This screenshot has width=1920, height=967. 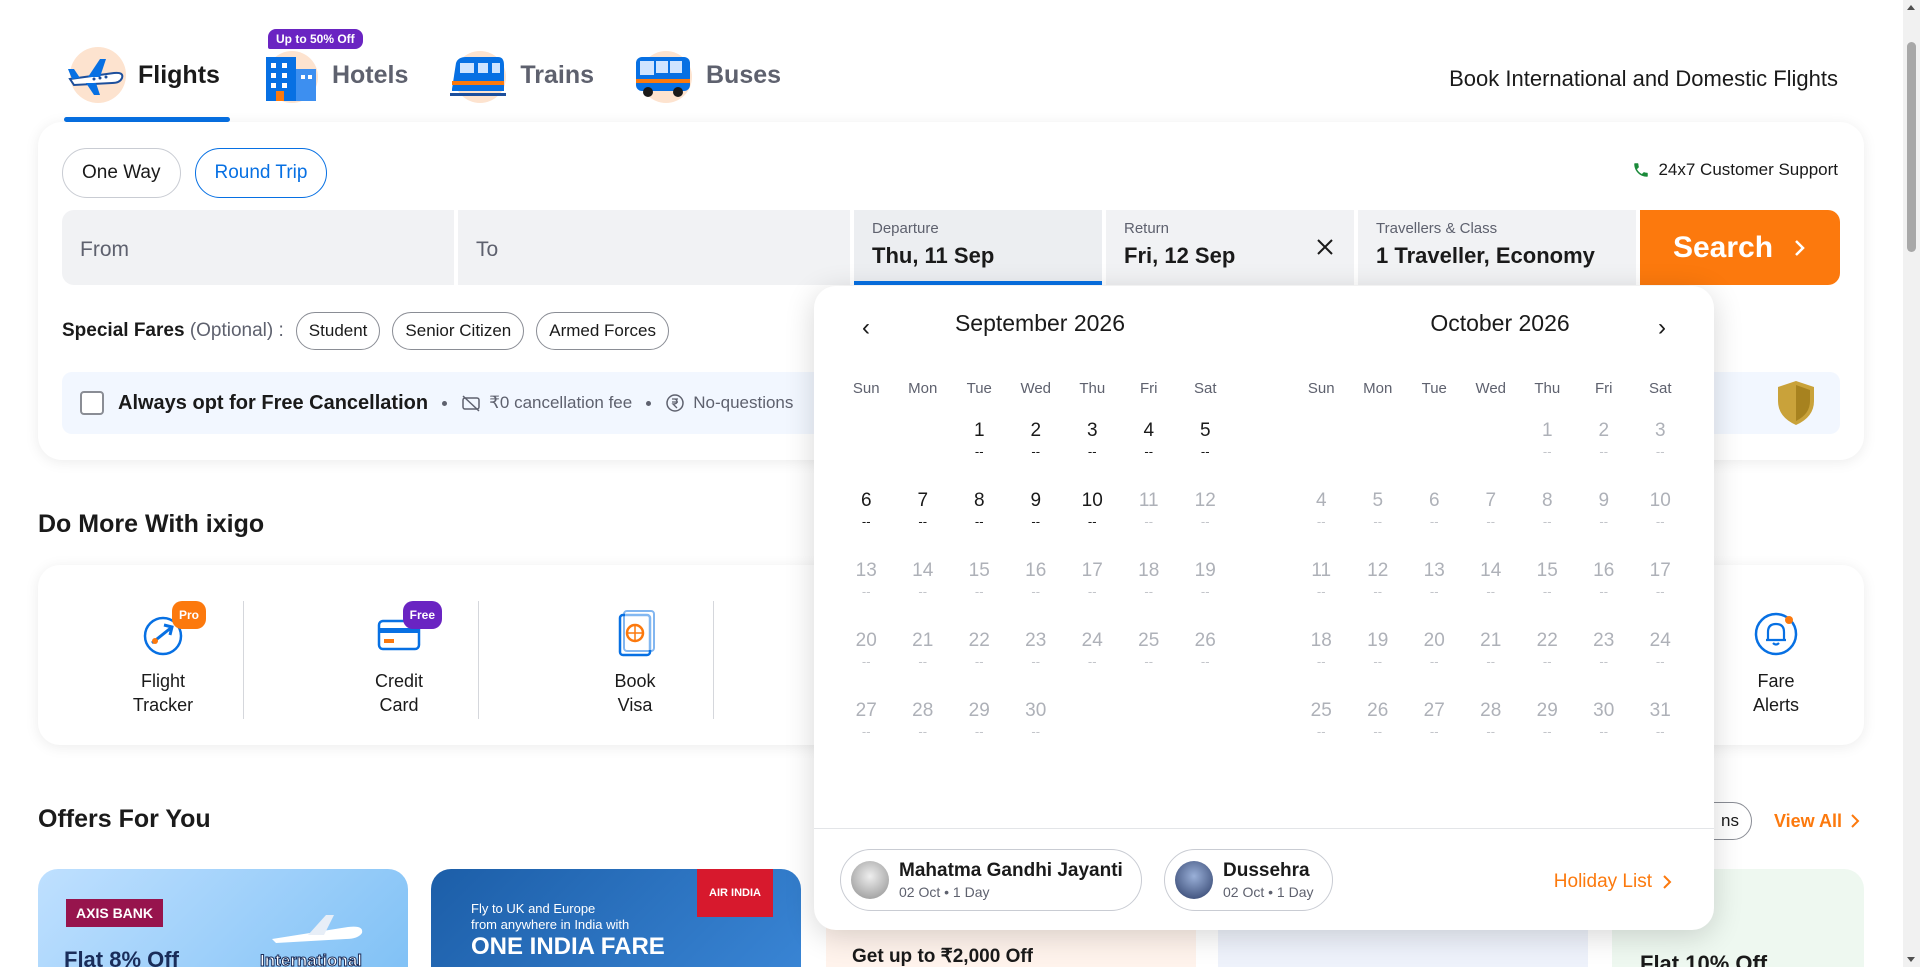 What do you see at coordinates (121, 173) in the screenshot?
I see `one-way-button: One Way` at bounding box center [121, 173].